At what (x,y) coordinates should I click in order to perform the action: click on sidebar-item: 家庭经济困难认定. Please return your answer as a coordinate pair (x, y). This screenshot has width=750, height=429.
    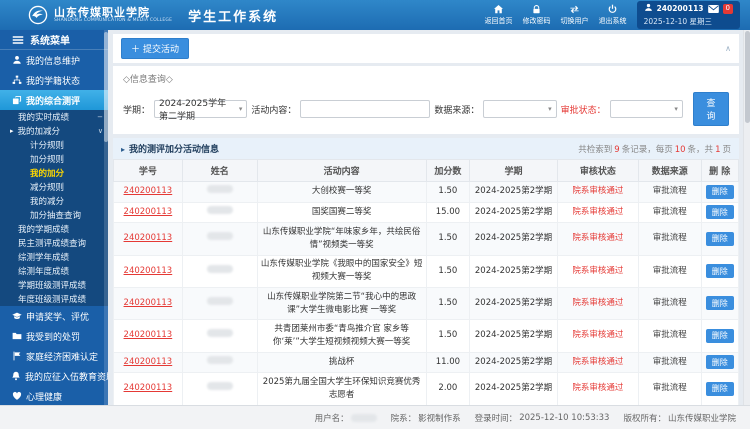
    Looking at the image, I should click on (54, 356).